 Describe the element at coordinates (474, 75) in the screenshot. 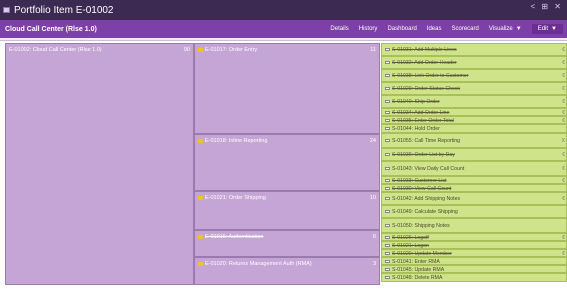

I see `story-card: S-01038: Link Order to Customer €` at that location.